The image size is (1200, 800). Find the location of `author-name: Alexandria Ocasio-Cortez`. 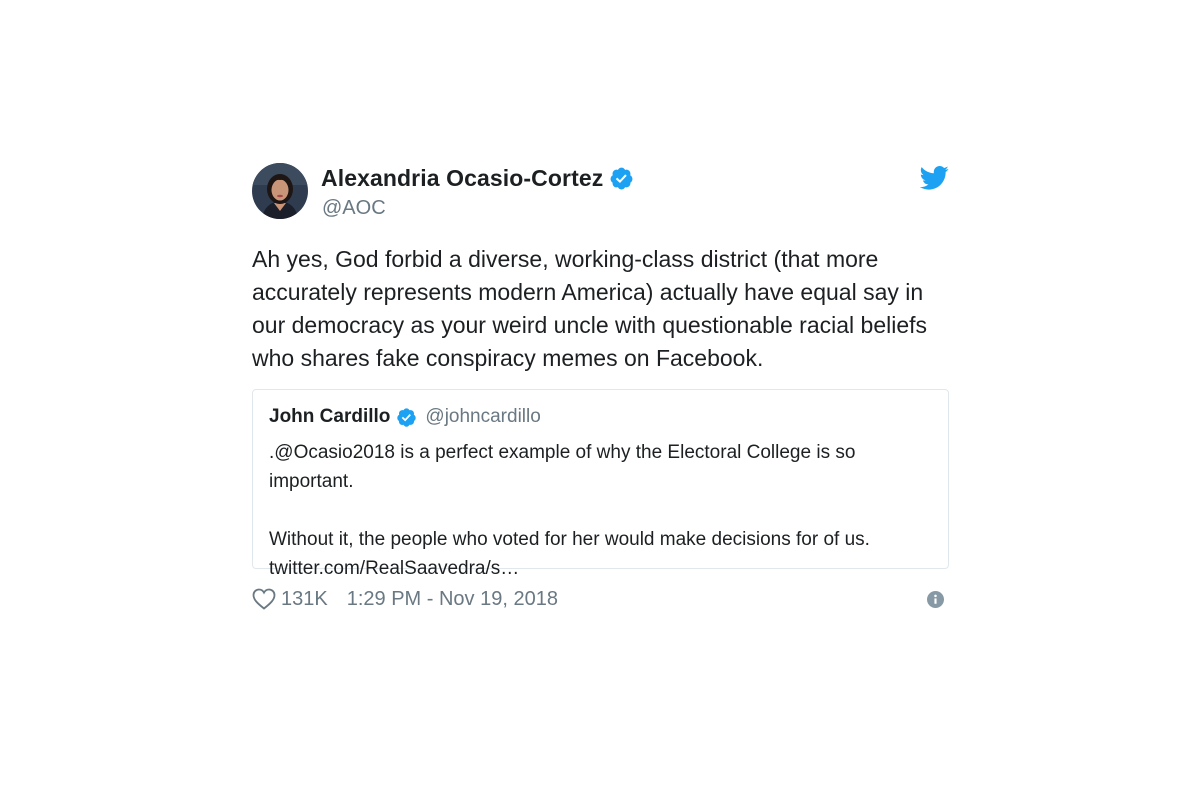

author-name: Alexandria Ocasio-Cortez is located at coordinates (462, 178).